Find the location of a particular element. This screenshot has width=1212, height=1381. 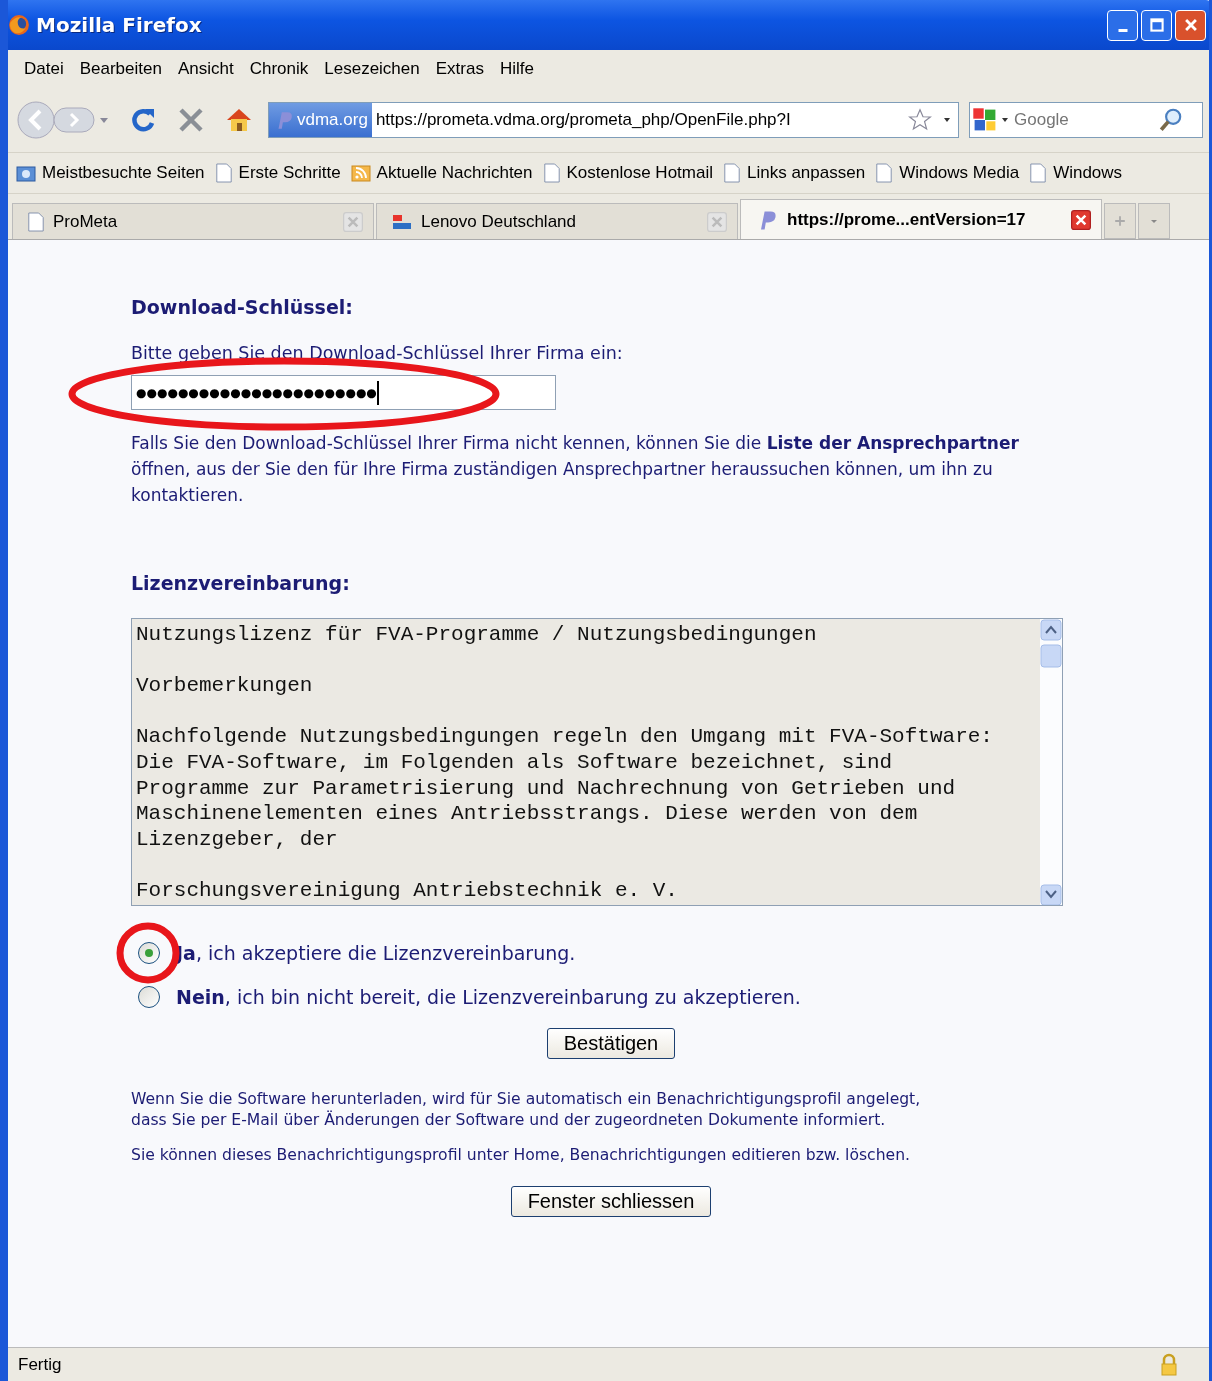

url-text: https://prometa.vdma.org/prometa_php/OpenFile.php?I is located at coordinates (583, 120).